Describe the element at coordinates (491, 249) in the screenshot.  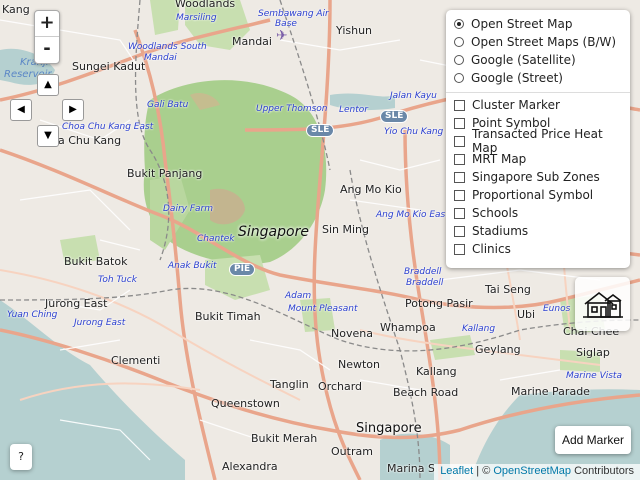
I see `overlay-layer-label: Clinics` at that location.